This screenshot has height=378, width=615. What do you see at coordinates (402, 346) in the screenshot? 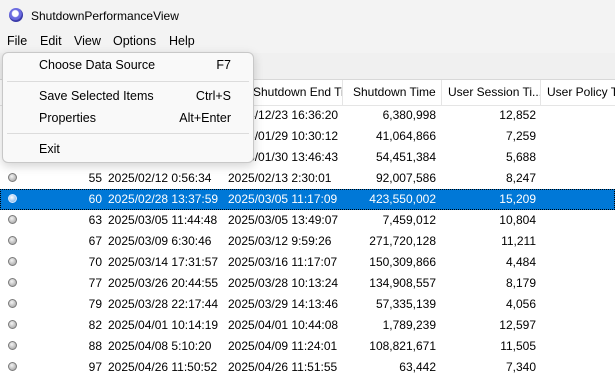
I see `cell-shutdown-time: 108,821,671` at bounding box center [402, 346].